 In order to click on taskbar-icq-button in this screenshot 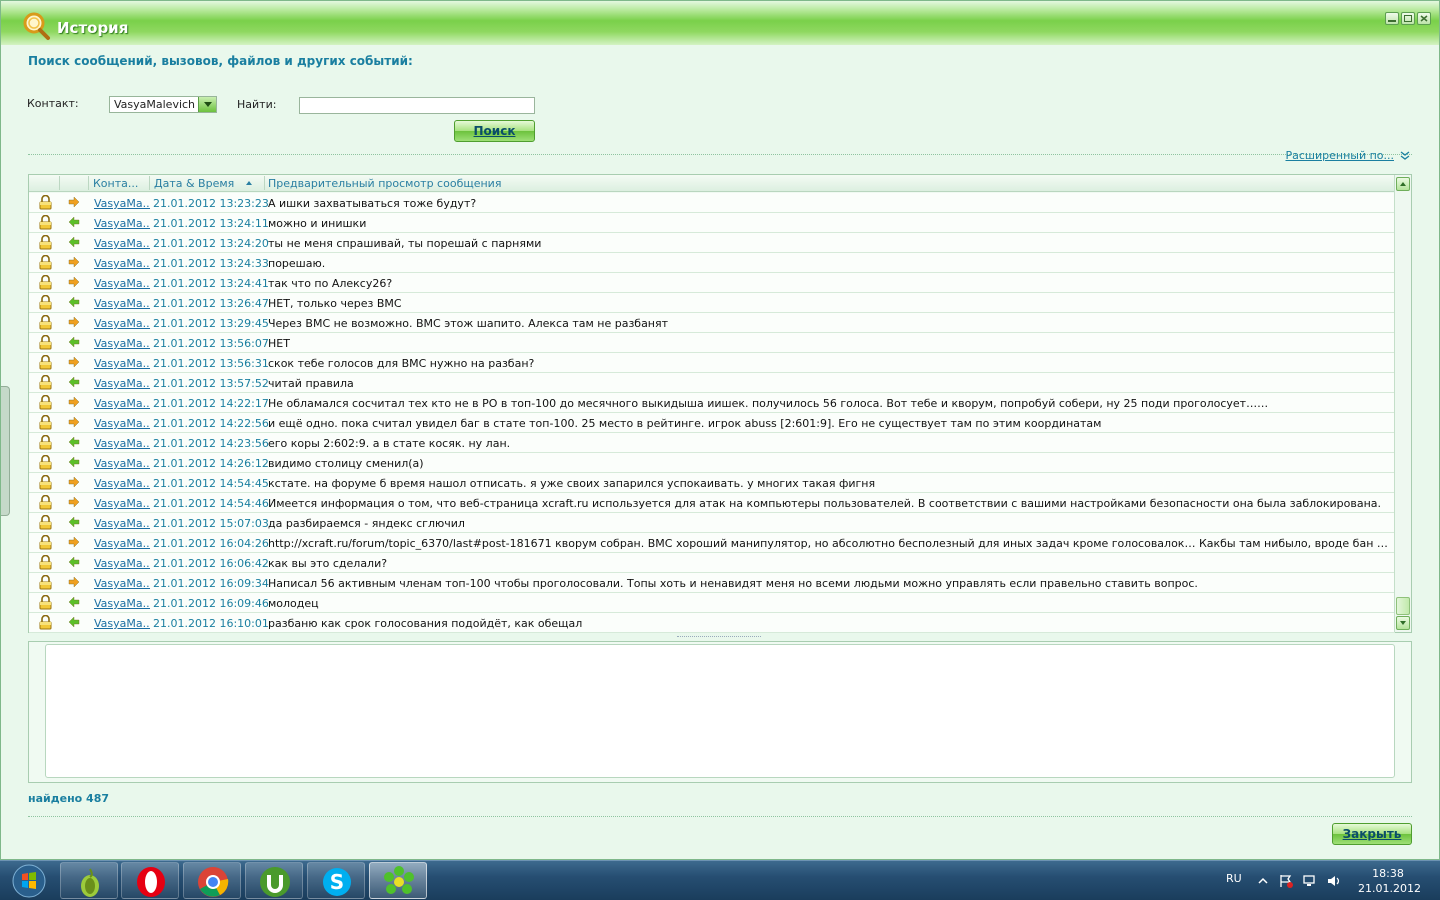, I will do `click(398, 880)`.